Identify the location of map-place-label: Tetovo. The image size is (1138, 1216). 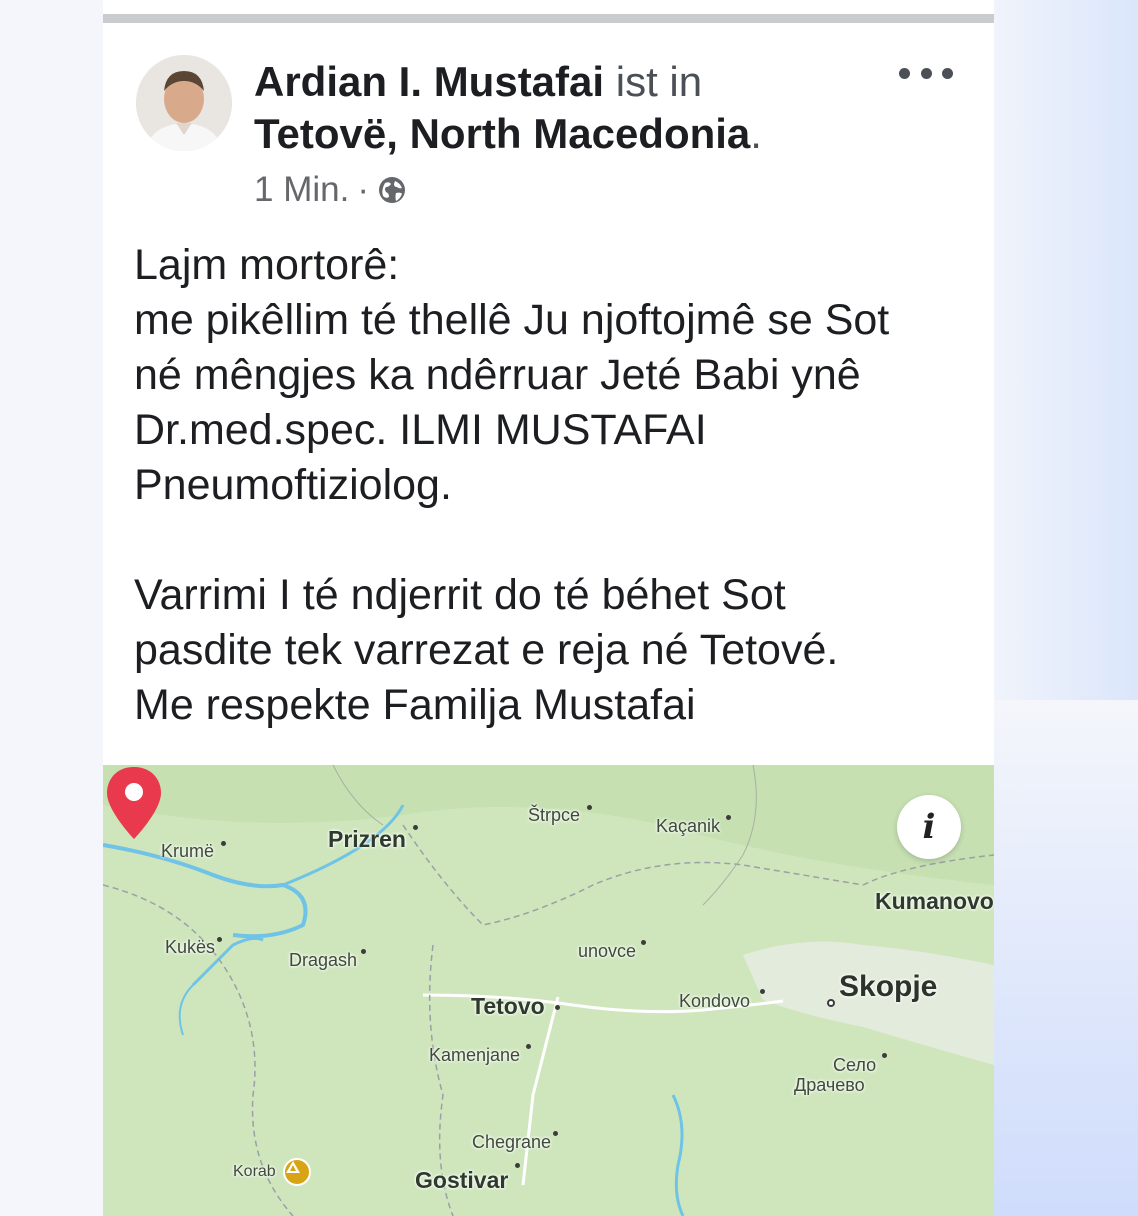
(508, 1006).